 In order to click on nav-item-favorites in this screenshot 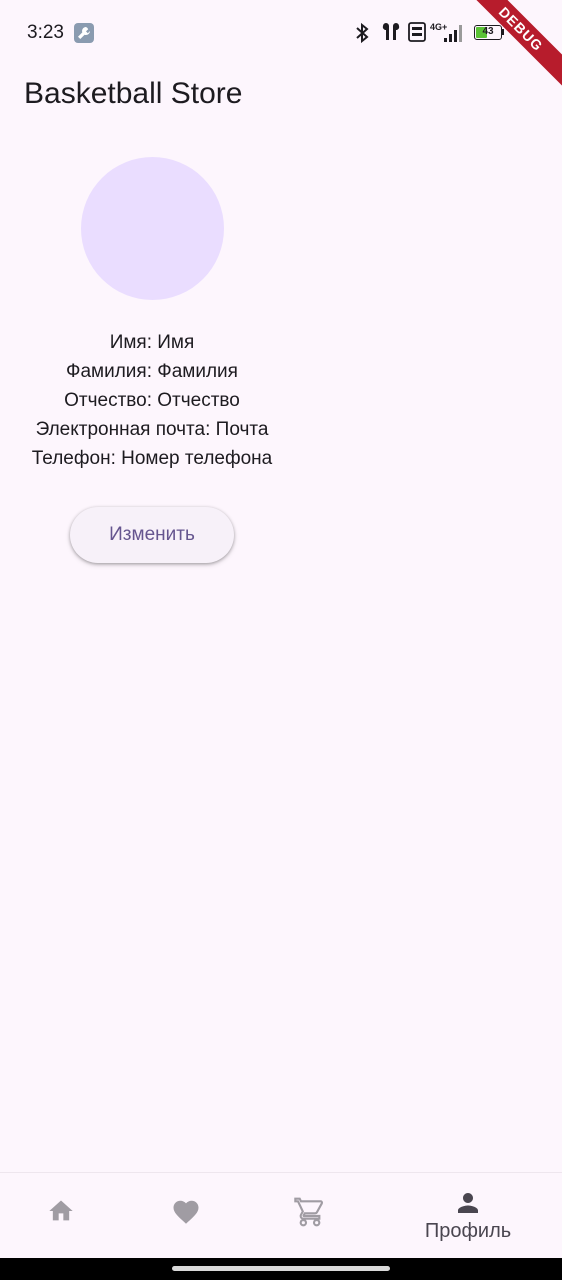, I will do `click(187, 1216)`.